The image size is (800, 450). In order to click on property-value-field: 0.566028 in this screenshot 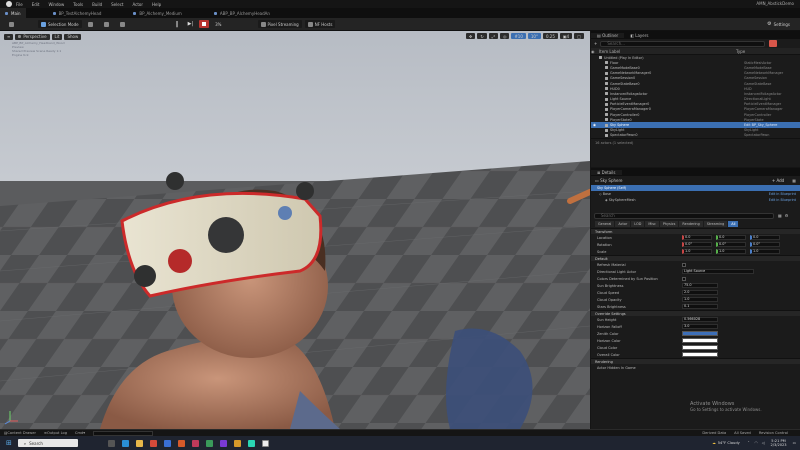, I will do `click(700, 319)`.